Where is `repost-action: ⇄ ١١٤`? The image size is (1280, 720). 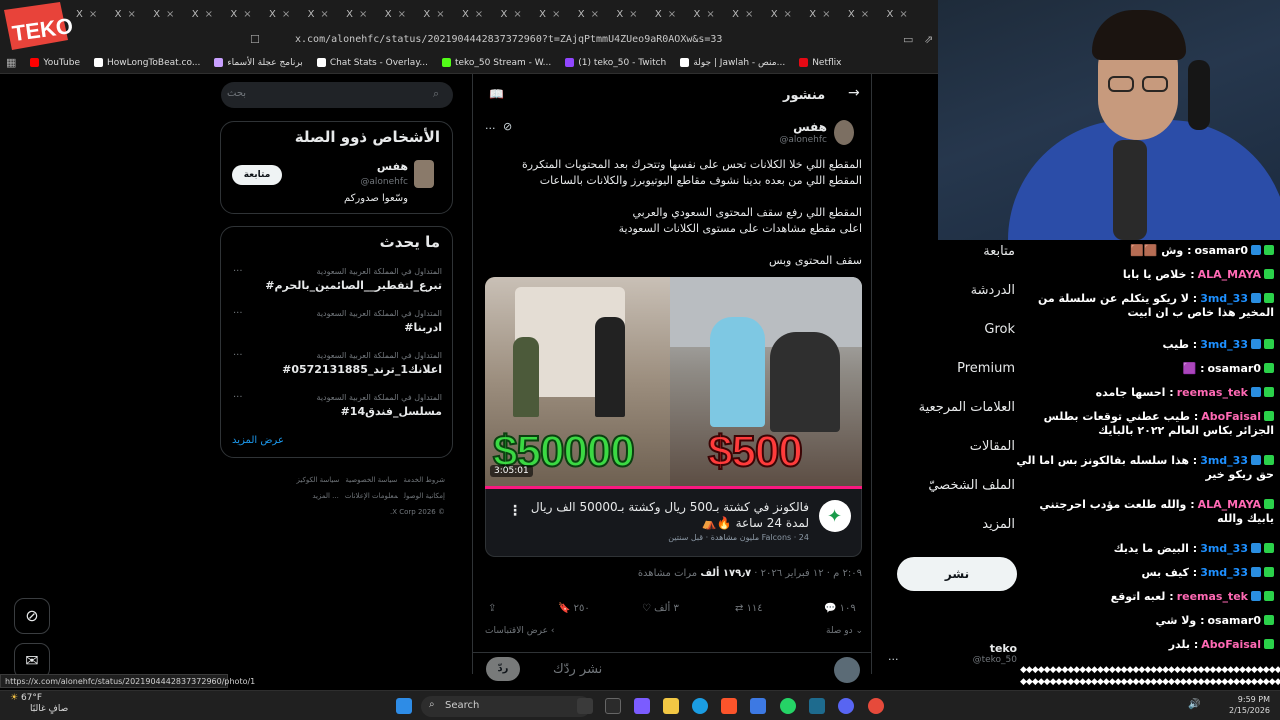 repost-action: ⇄ ١١٤ is located at coordinates (749, 608).